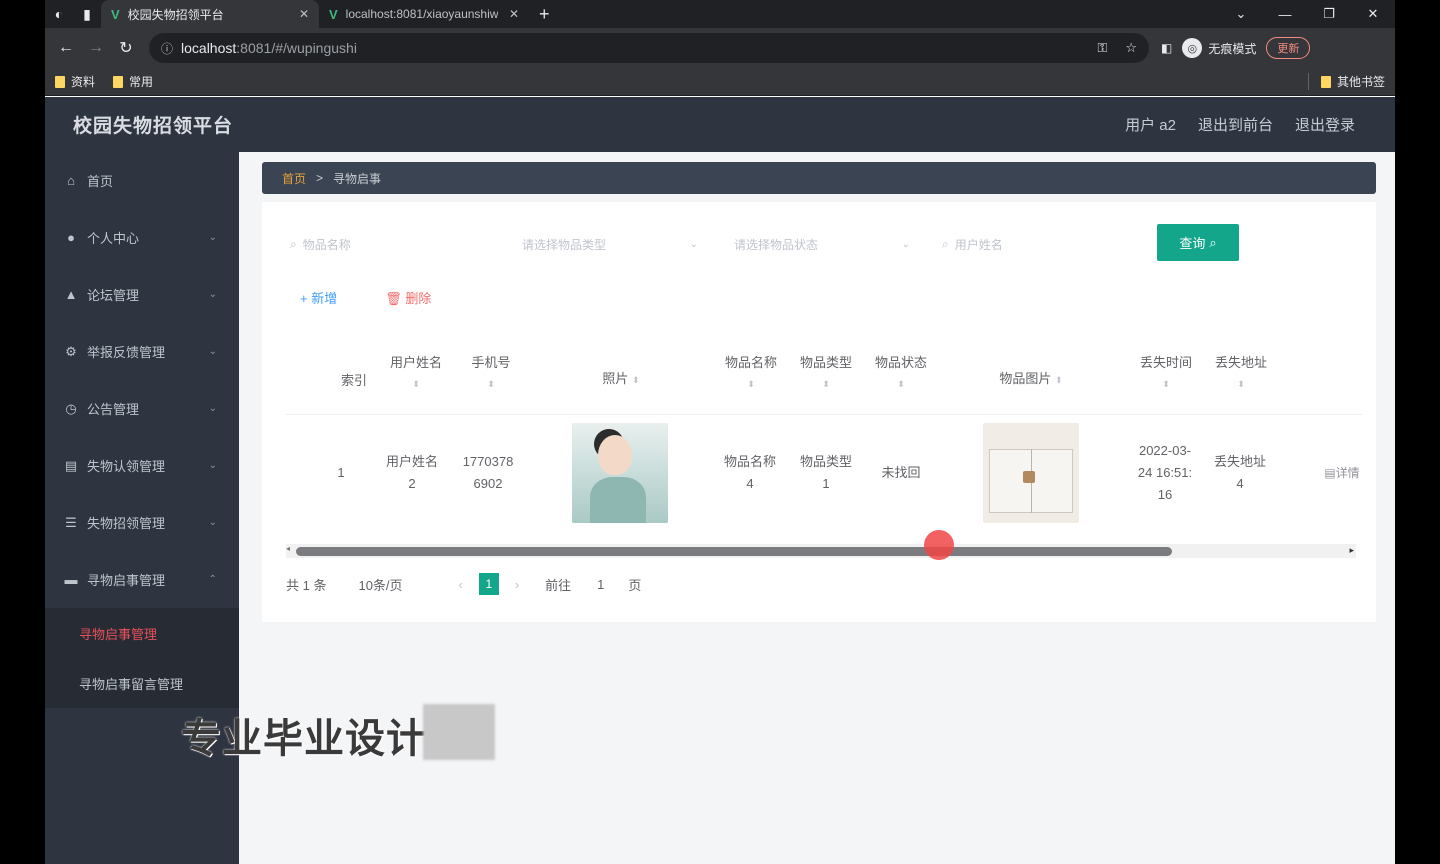 This screenshot has height=864, width=1440. I want to click on goto-label: 前往, so click(558, 585).